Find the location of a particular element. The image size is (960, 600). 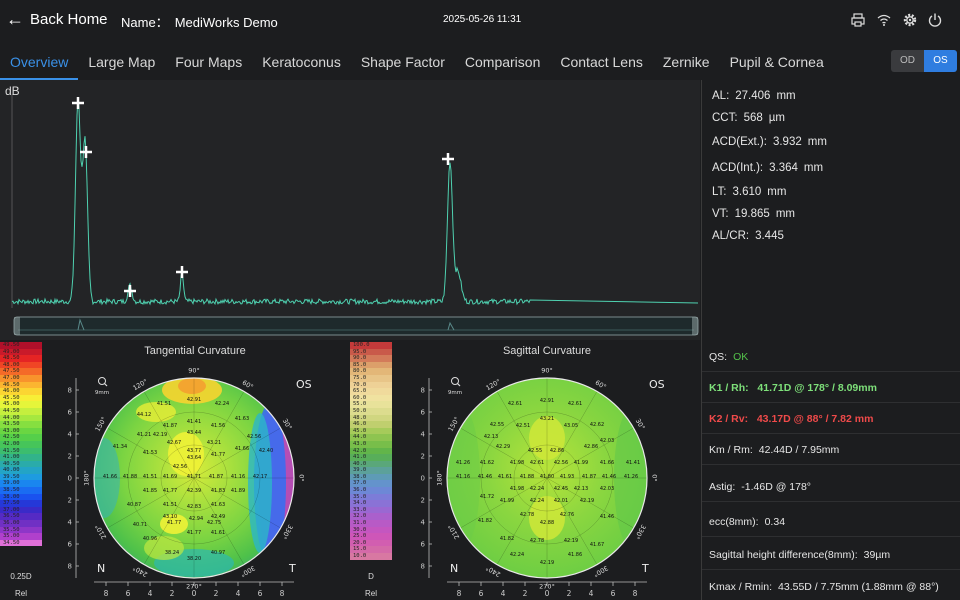

scale-cell: 48.0 is located at coordinates (371, 418).